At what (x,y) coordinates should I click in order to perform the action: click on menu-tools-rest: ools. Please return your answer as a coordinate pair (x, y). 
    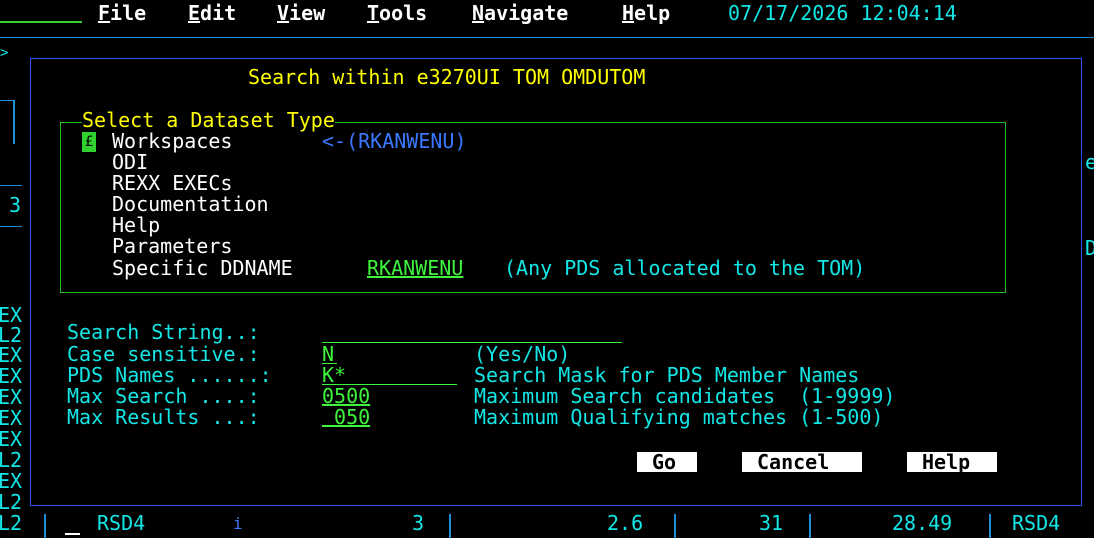
    Looking at the image, I should click on (403, 13).